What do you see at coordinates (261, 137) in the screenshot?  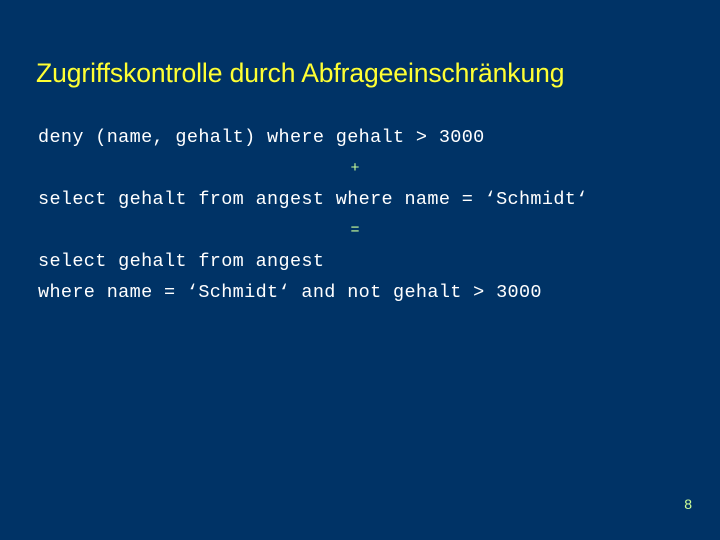 I see `code-line-1: deny (name, gehalt) where gehalt > 3000` at bounding box center [261, 137].